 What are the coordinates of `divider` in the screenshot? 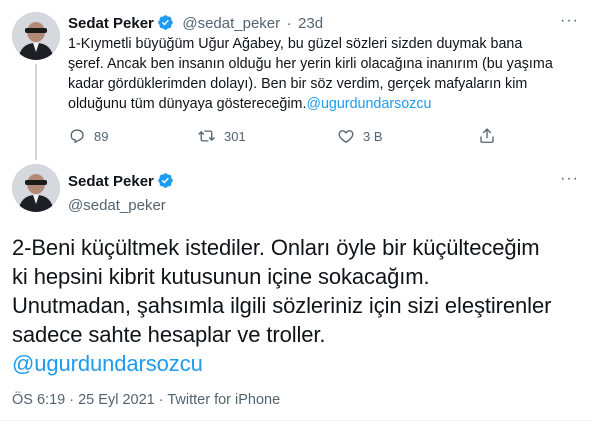 It's located at (295, 420).